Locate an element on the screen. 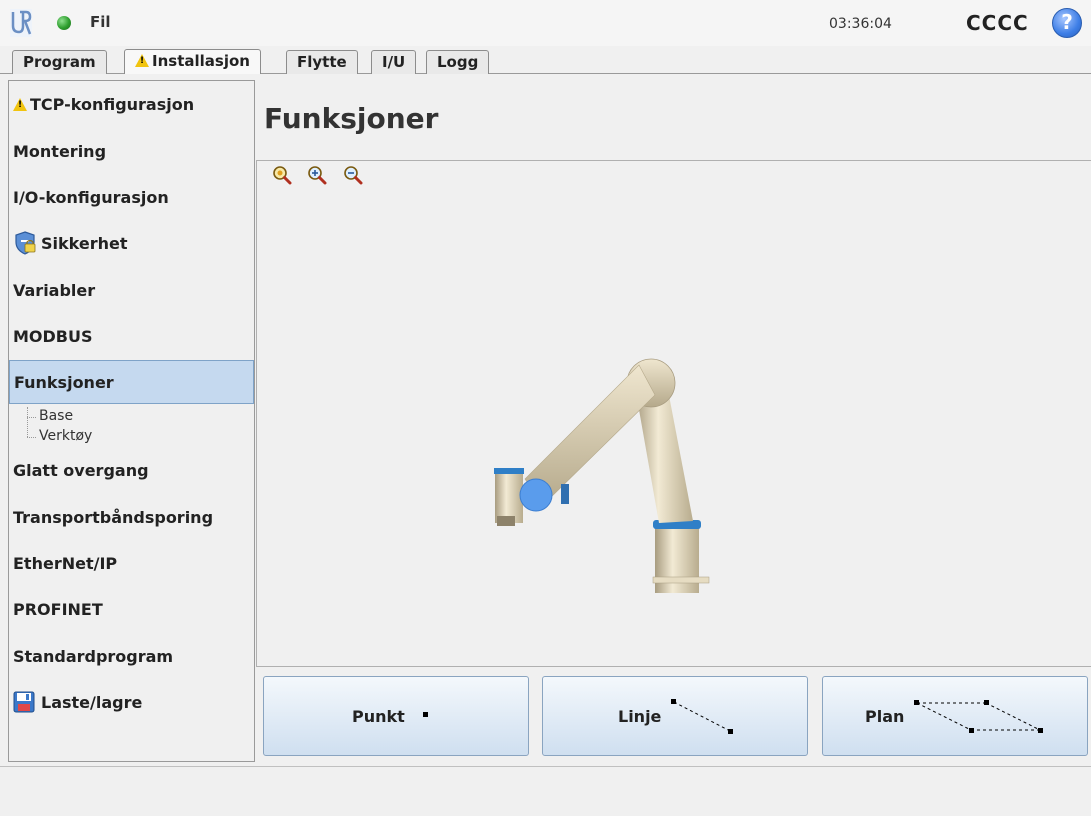 The width and height of the screenshot is (1091, 816). sidebar-item-tcp: TCP-konfigurasjon is located at coordinates (131, 105).